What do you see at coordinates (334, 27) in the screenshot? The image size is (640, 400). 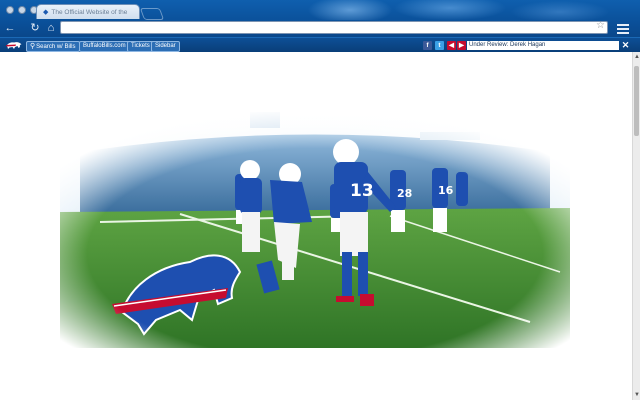 I see `address-bar` at bounding box center [334, 27].